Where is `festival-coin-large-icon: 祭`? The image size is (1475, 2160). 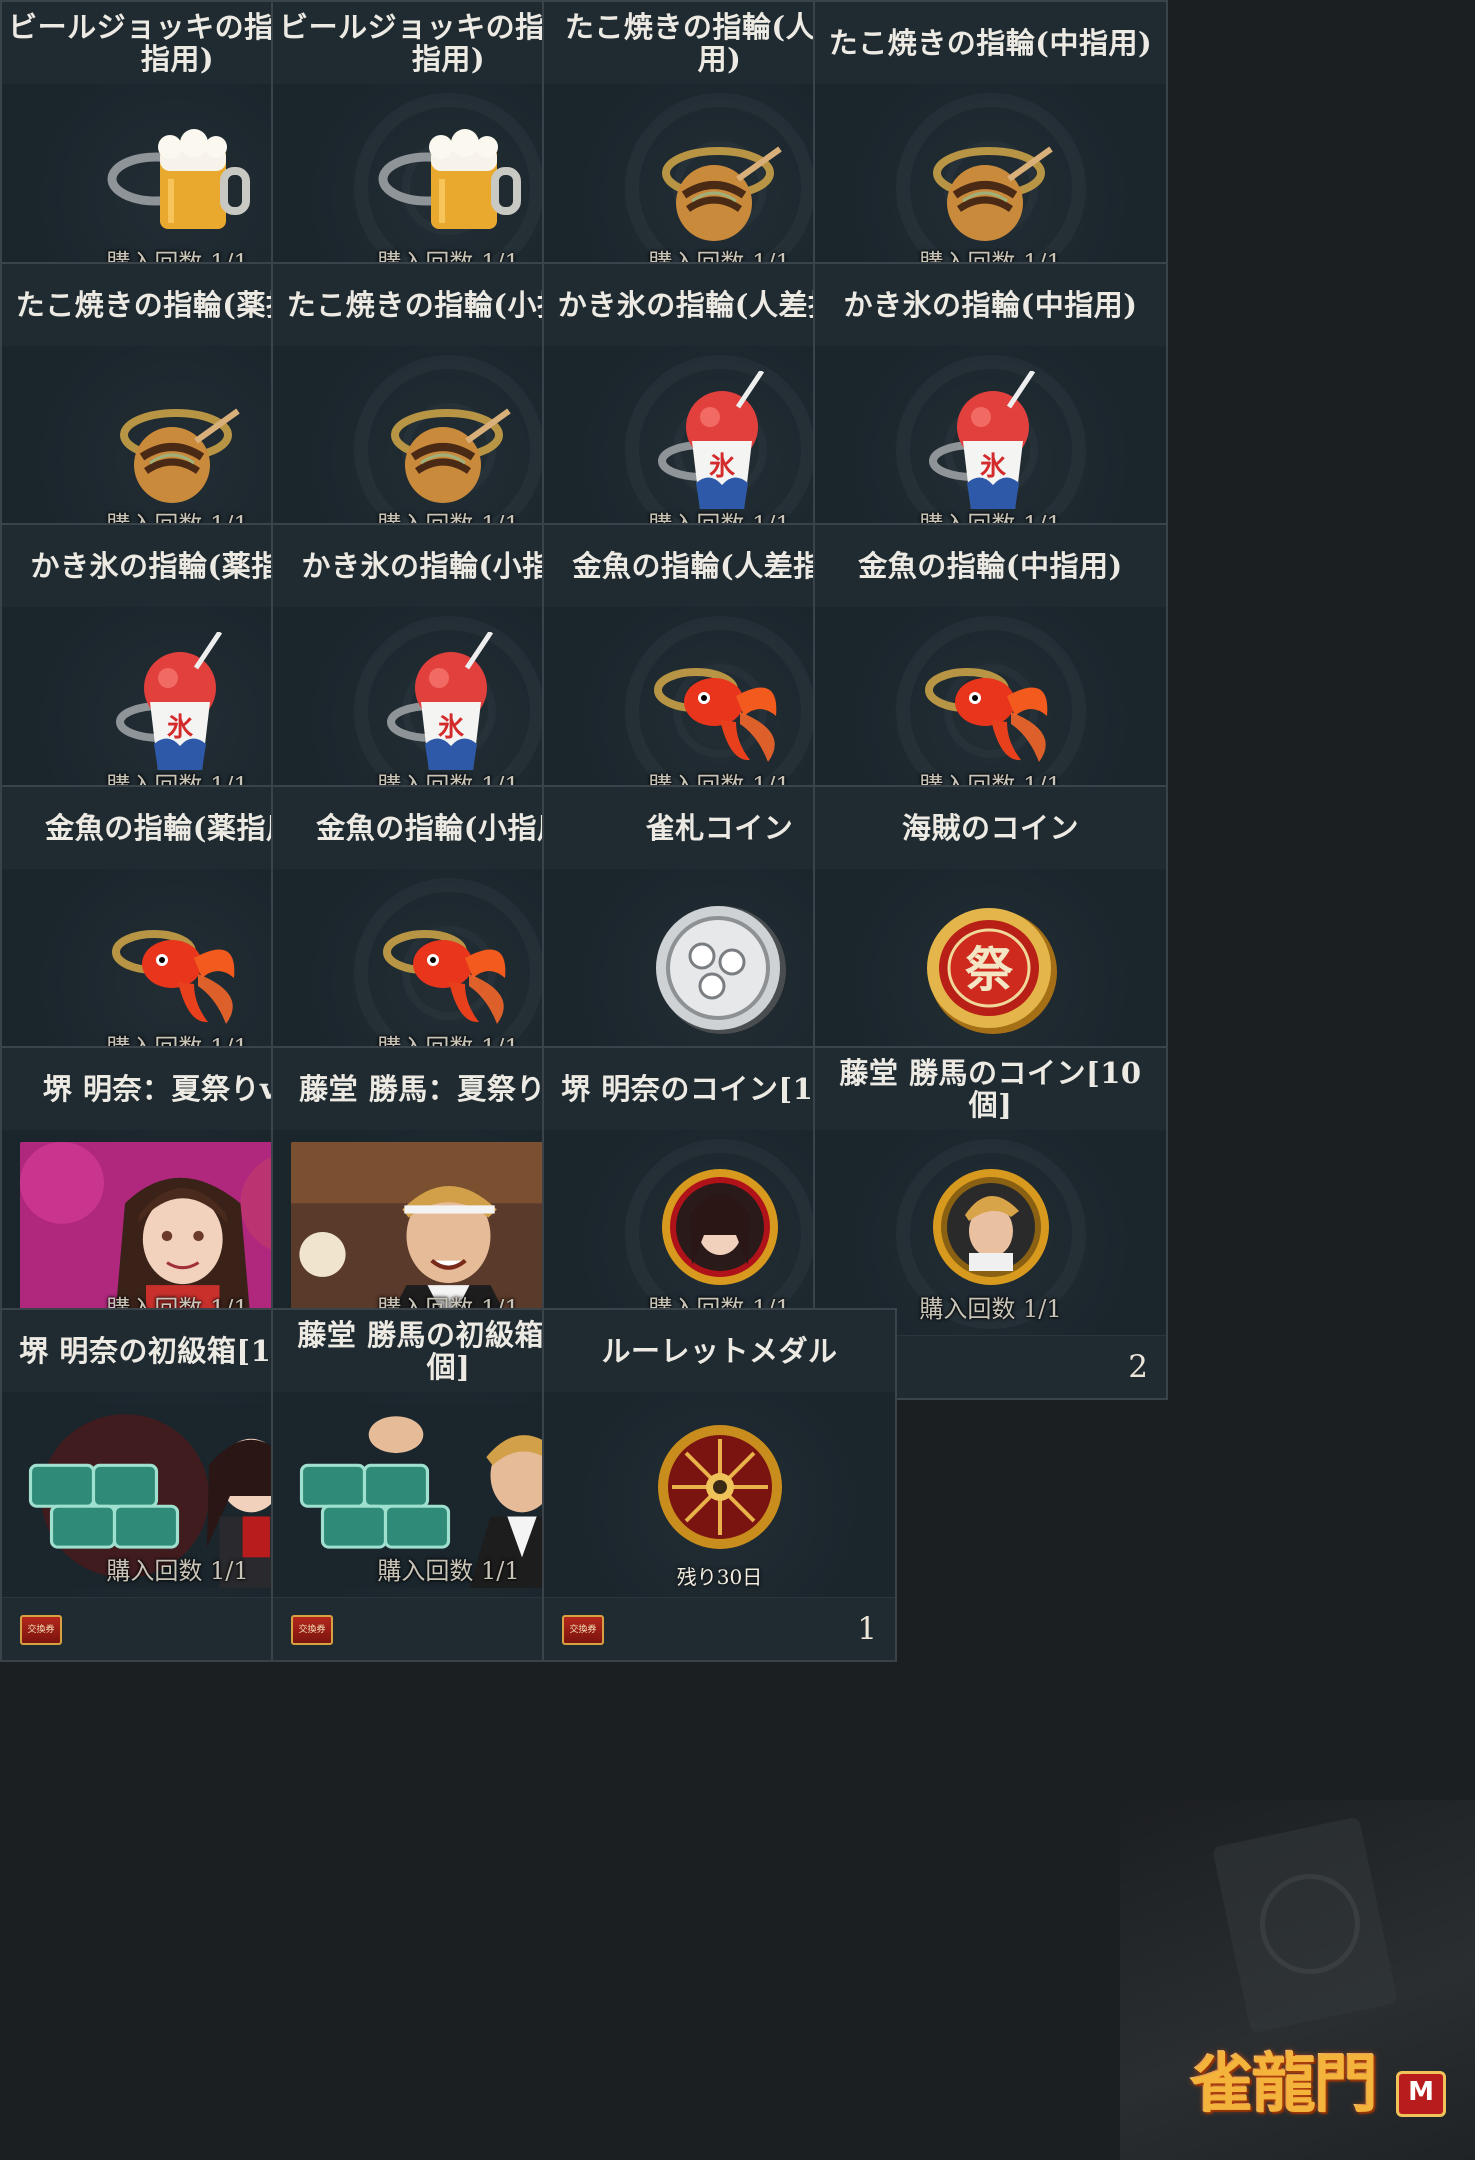
festival-coin-large-icon: 祭 is located at coordinates (991, 969).